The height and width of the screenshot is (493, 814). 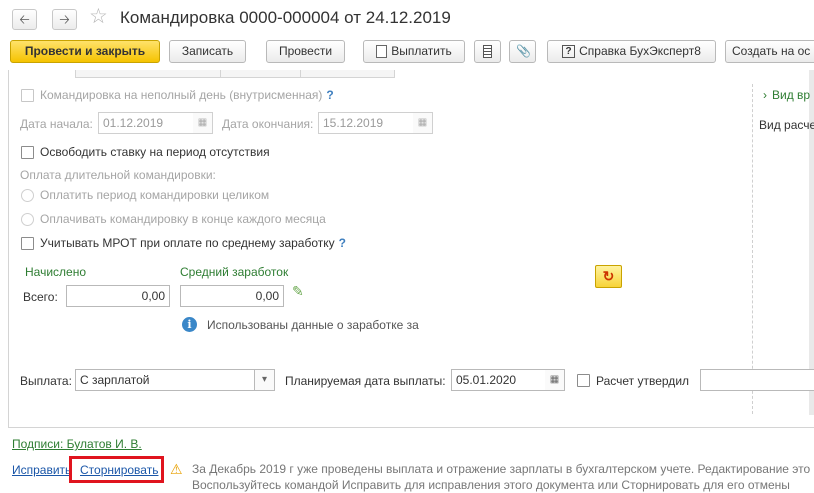 What do you see at coordinates (234, 272) in the screenshot?
I see `avg-earnings-header: Средний заработок` at bounding box center [234, 272].